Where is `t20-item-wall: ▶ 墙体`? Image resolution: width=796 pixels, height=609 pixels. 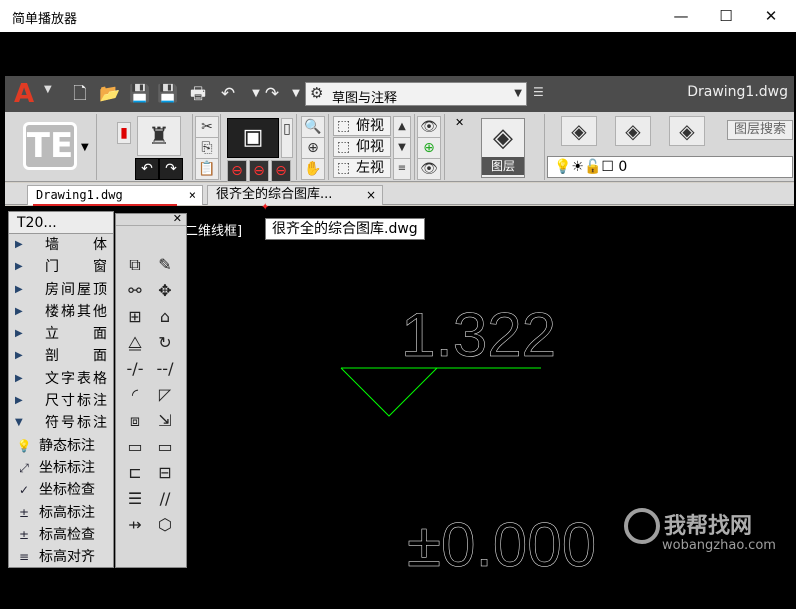
t20-item-wall: ▶ 墙体 is located at coordinates (61, 245).